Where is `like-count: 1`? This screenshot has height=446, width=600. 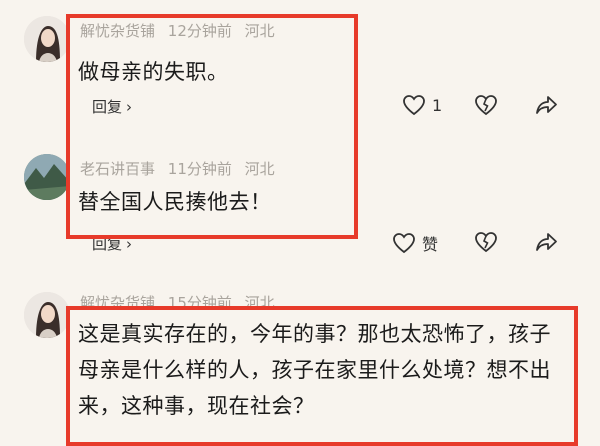
like-count: 1 is located at coordinates (437, 105).